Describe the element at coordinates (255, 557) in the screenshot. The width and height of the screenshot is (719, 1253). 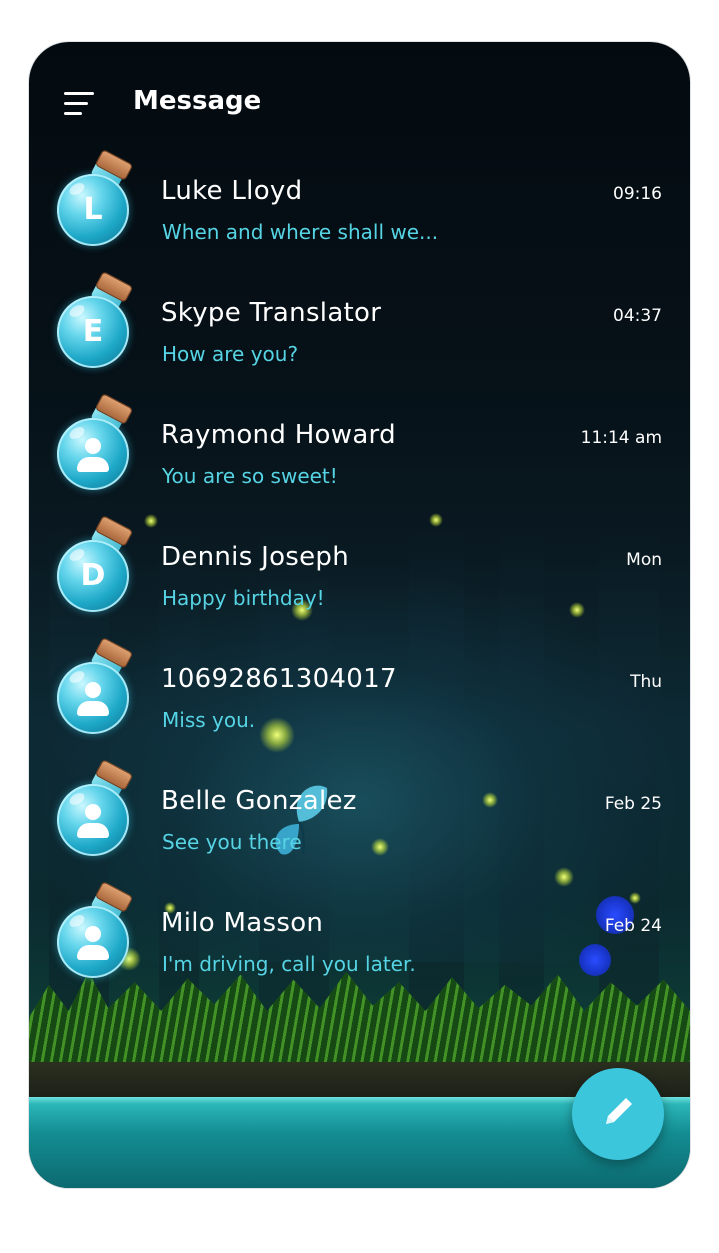
I see `contact-name: Dennis Joseph` at that location.